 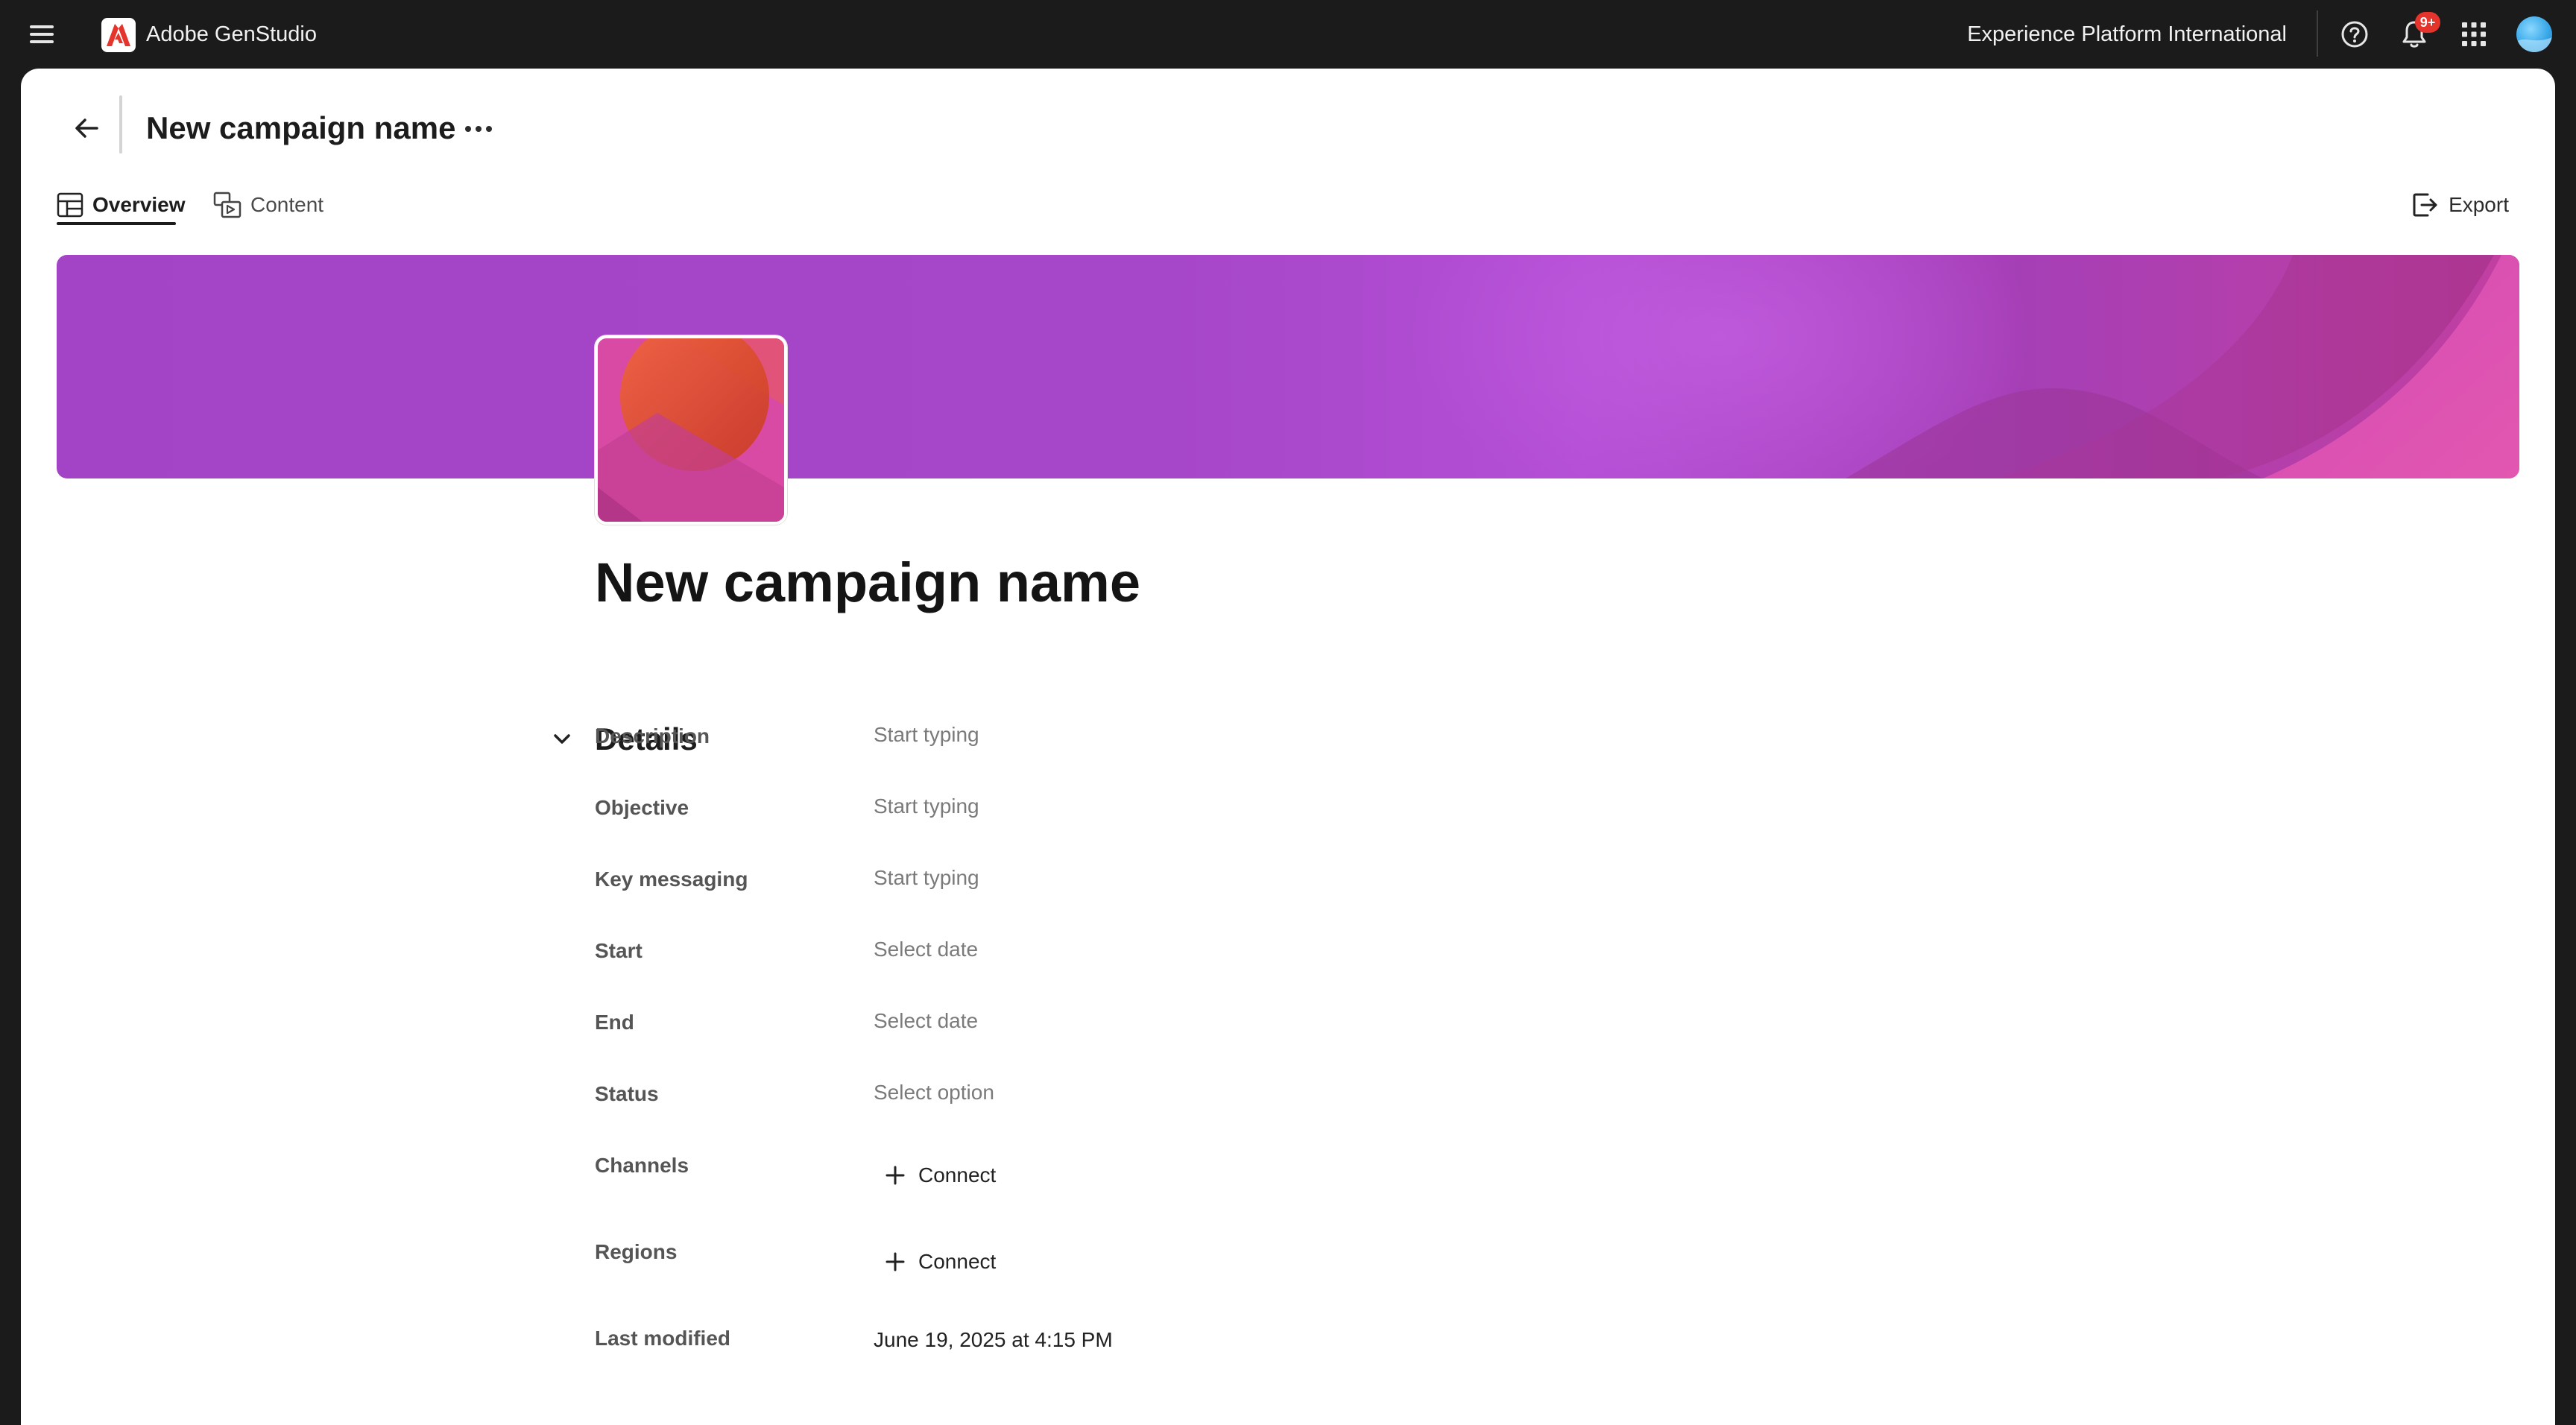 I want to click on export-icon, so click(x=2425, y=205).